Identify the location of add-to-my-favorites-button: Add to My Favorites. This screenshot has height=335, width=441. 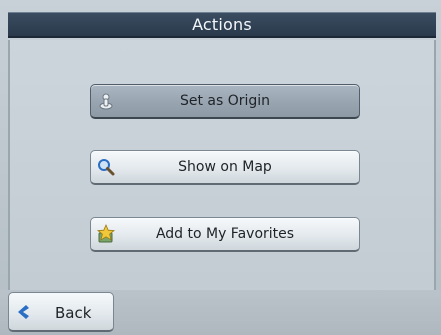
(225, 234).